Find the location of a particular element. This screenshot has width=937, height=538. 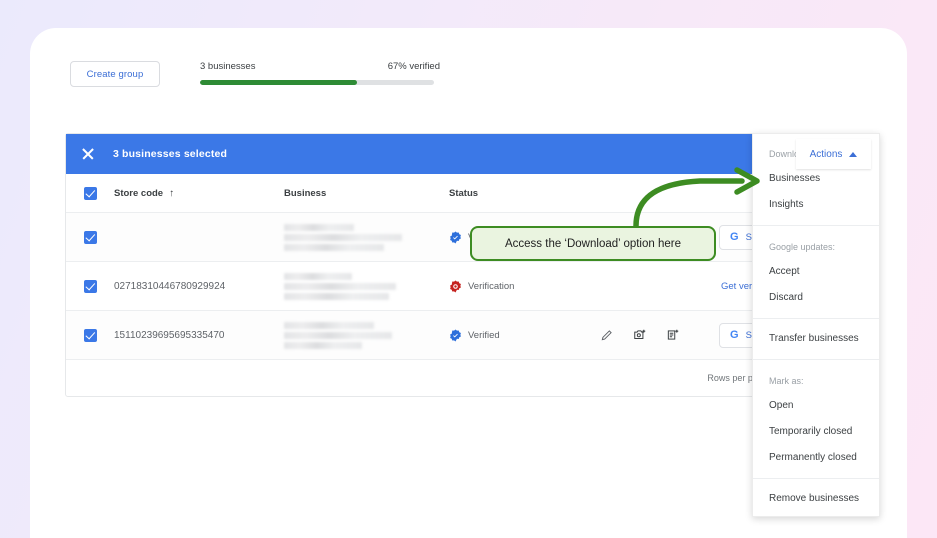

column-header-business: Business is located at coordinates (366, 193).